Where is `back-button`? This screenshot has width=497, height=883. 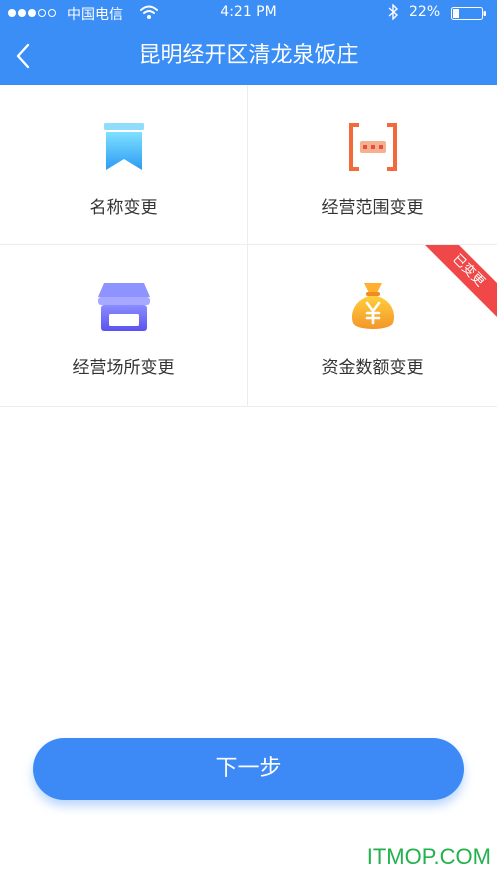 back-button is located at coordinates (23, 56).